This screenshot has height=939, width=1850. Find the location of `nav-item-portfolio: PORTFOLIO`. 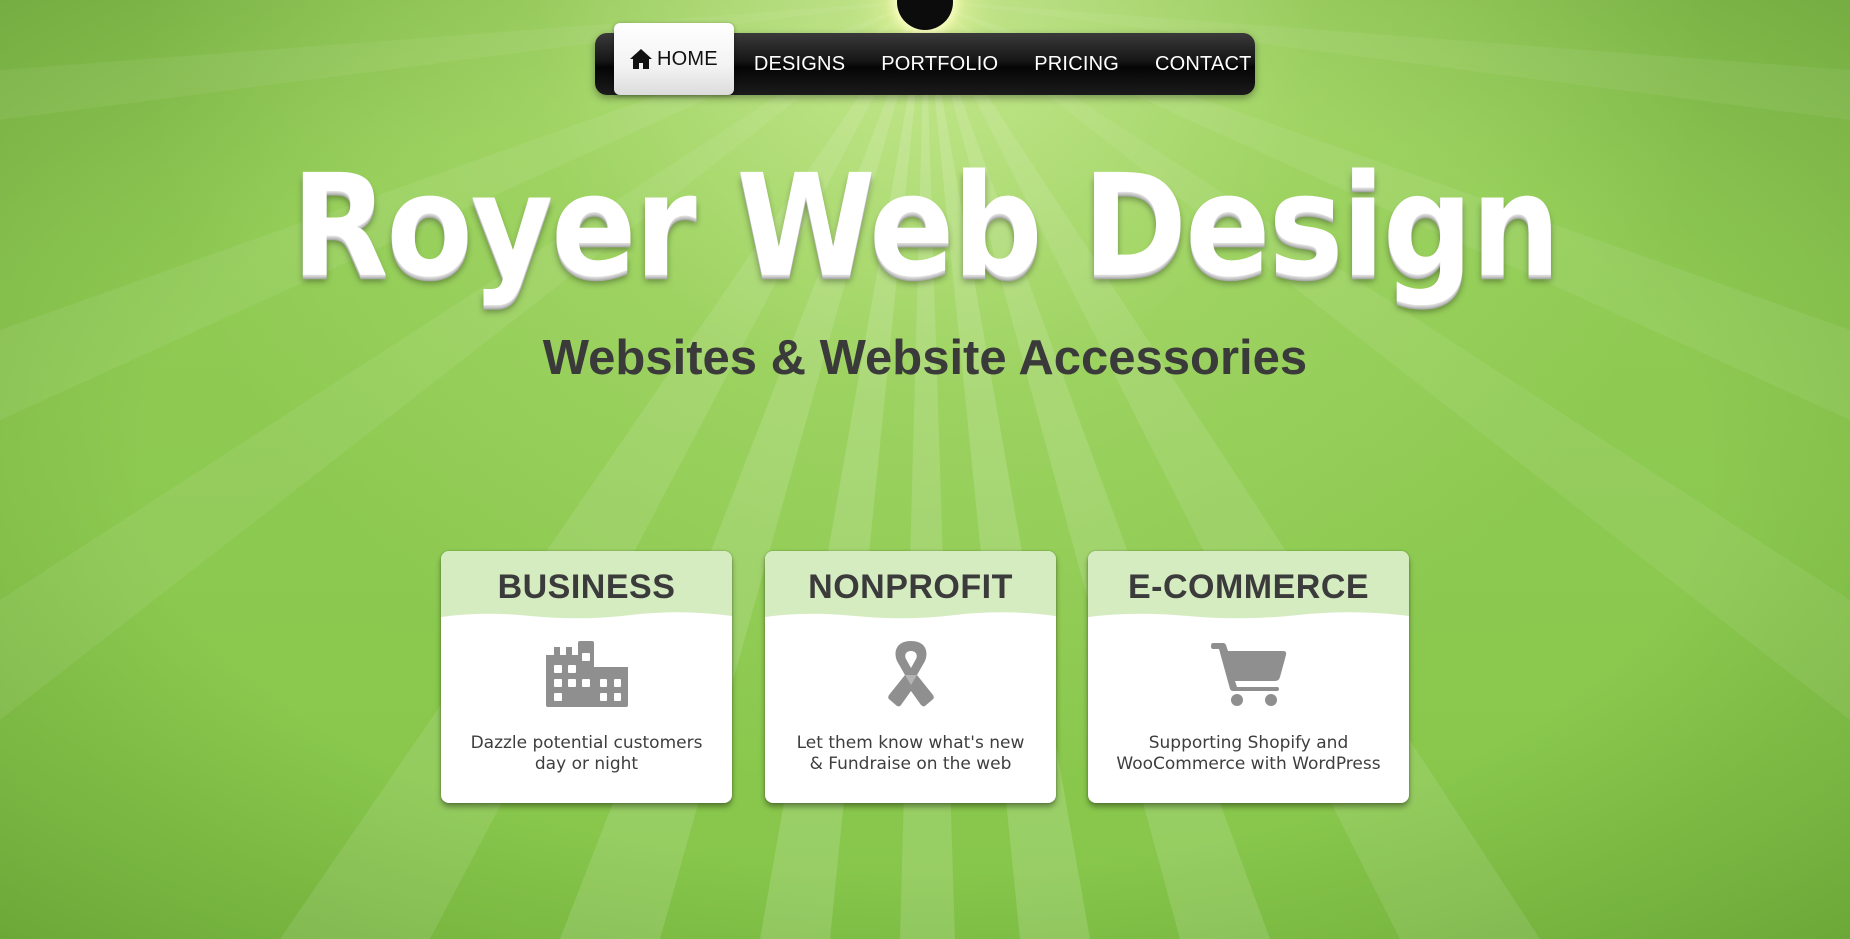

nav-item-portfolio: PORTFOLIO is located at coordinates (939, 64).